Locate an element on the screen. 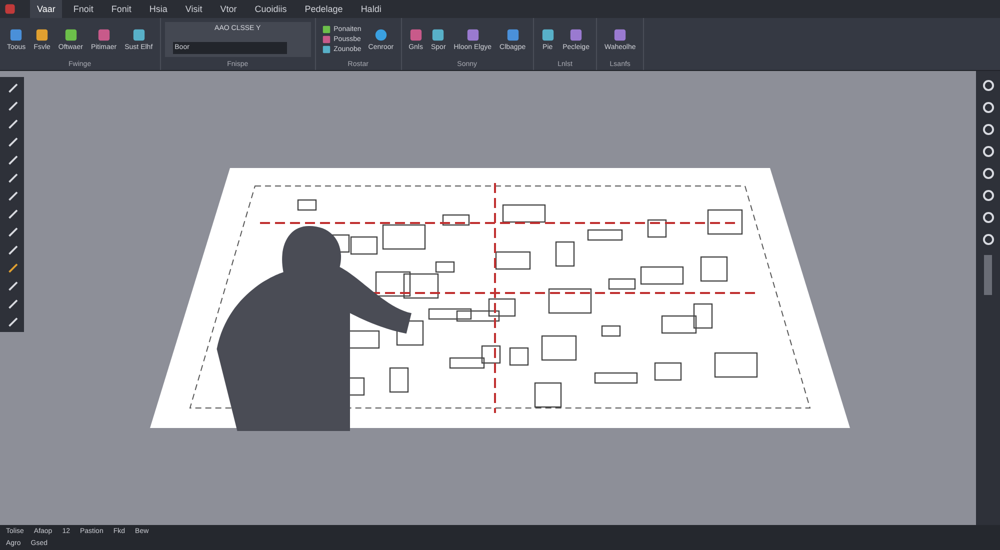  menu-tab: Fnoit is located at coordinates (83, 9).